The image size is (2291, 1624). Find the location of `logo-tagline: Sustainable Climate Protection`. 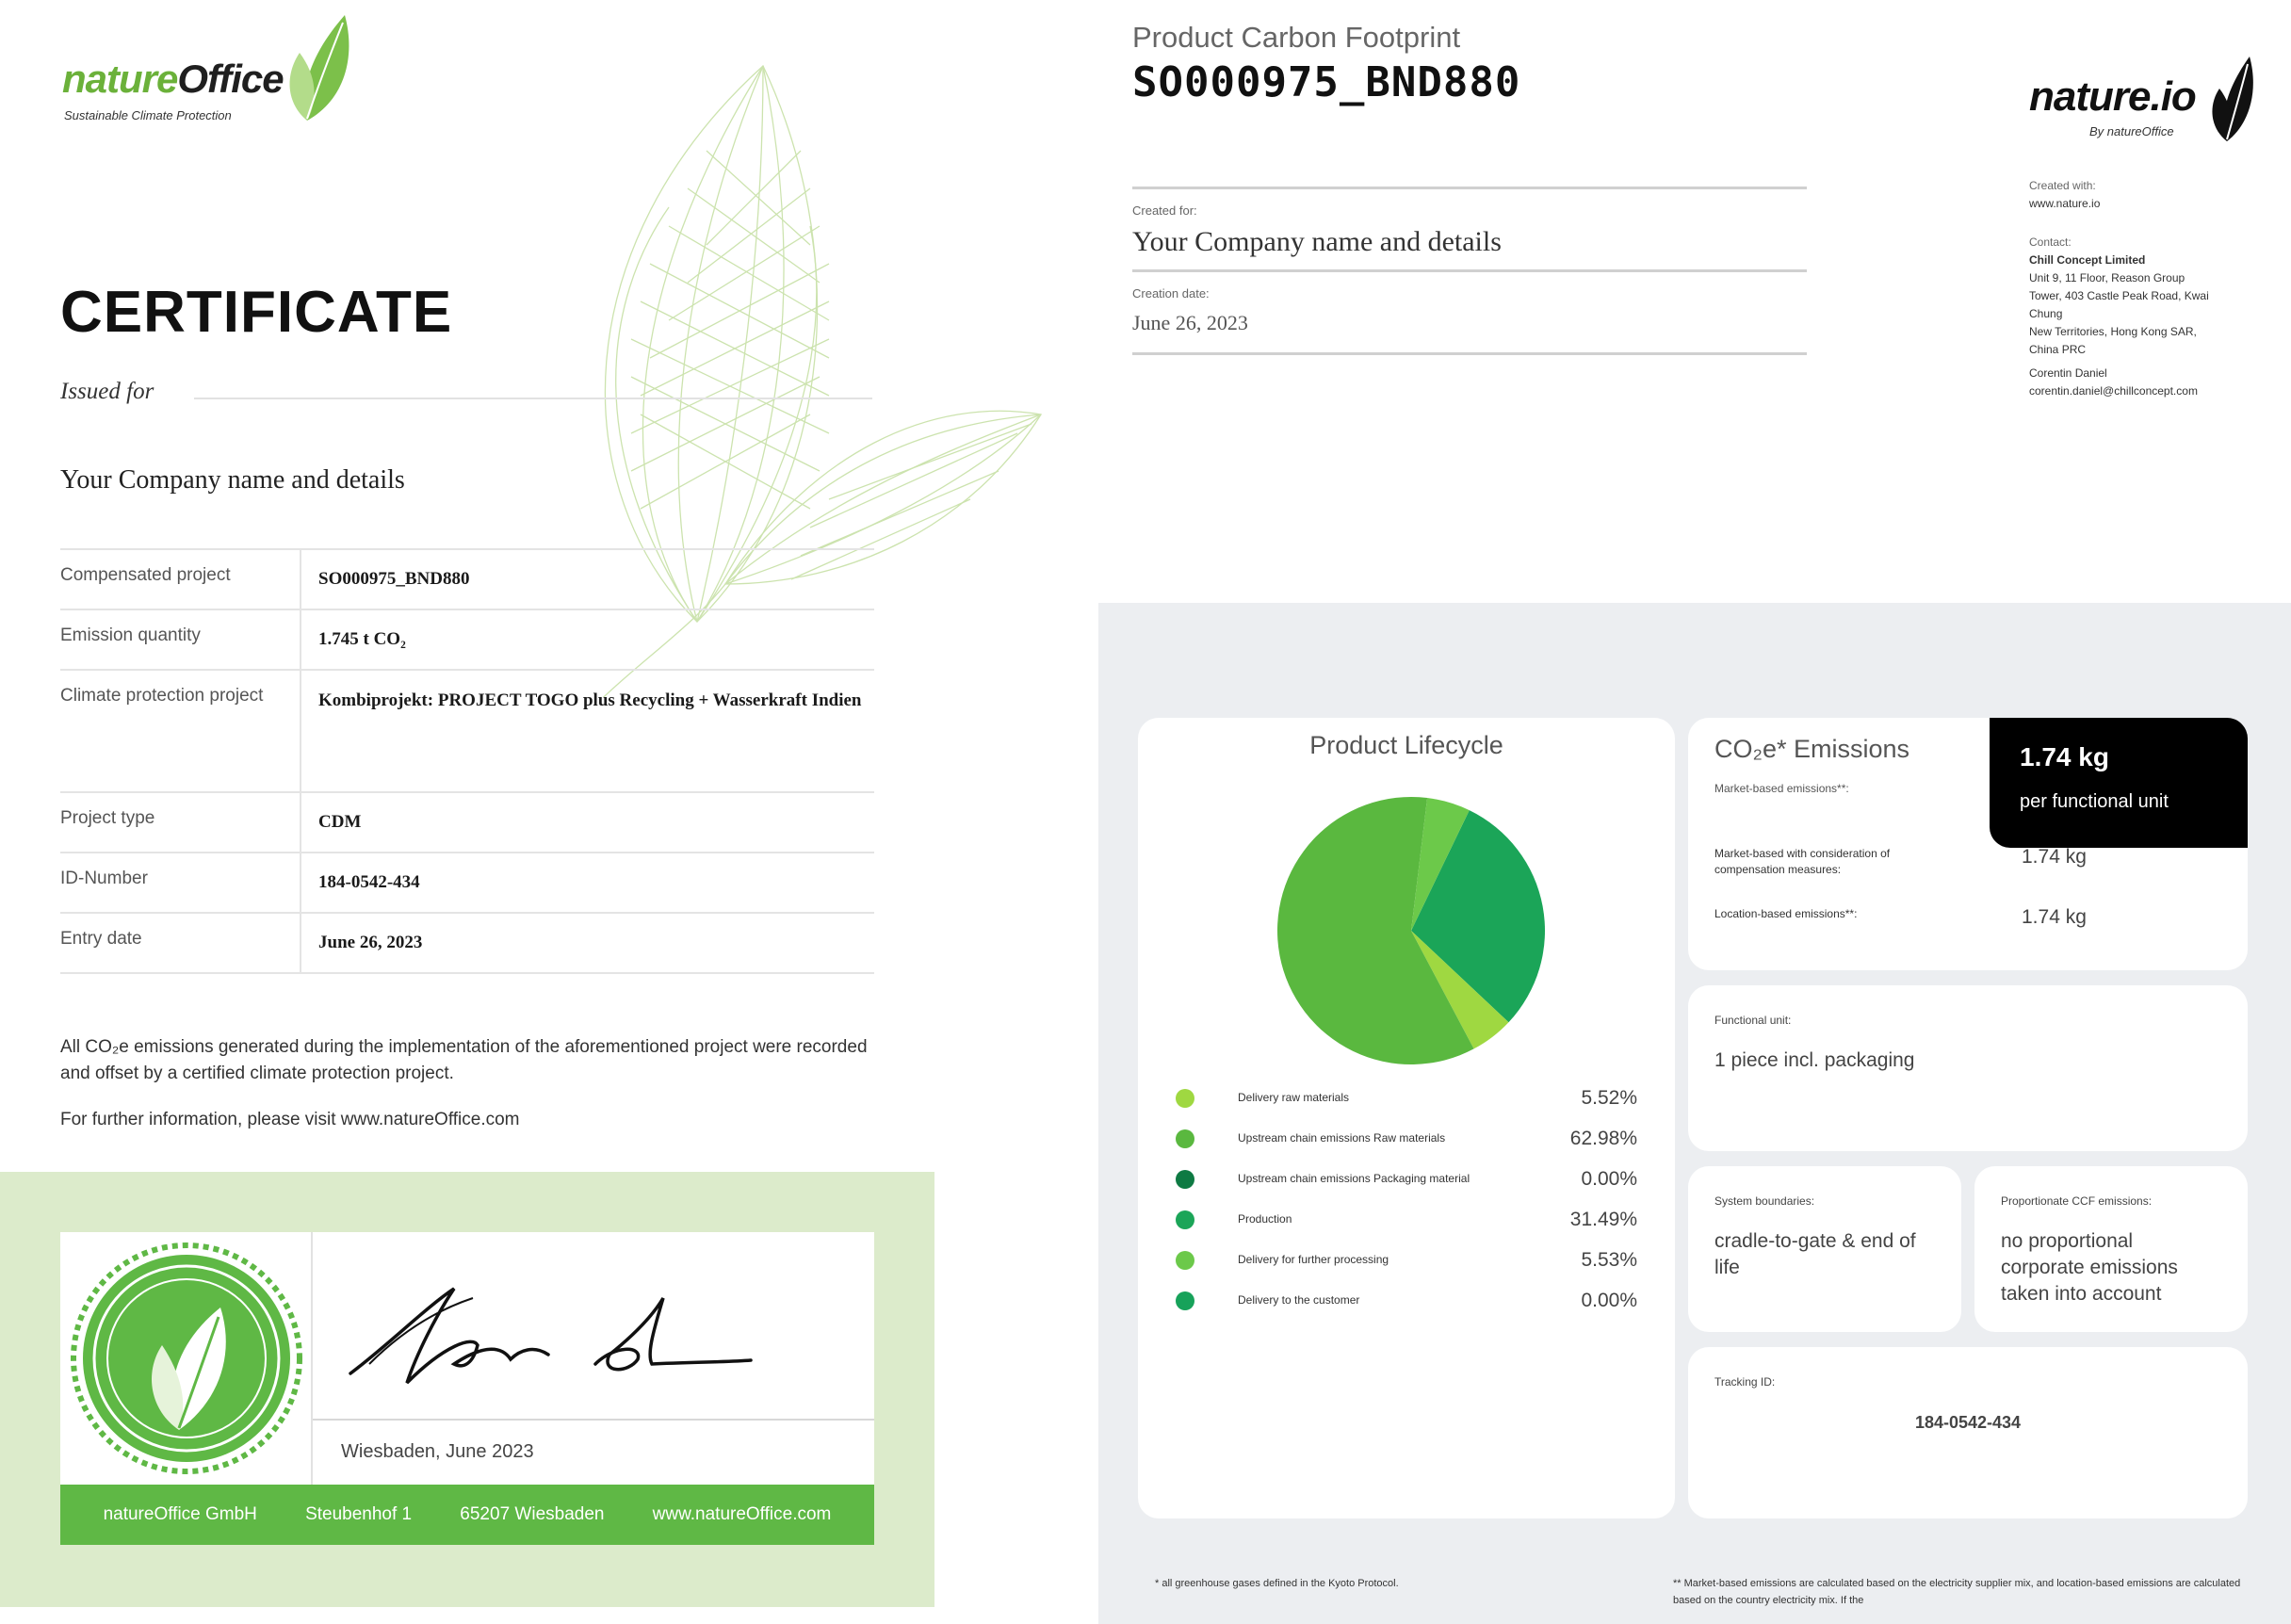

logo-tagline: Sustainable Climate Protection is located at coordinates (148, 115).